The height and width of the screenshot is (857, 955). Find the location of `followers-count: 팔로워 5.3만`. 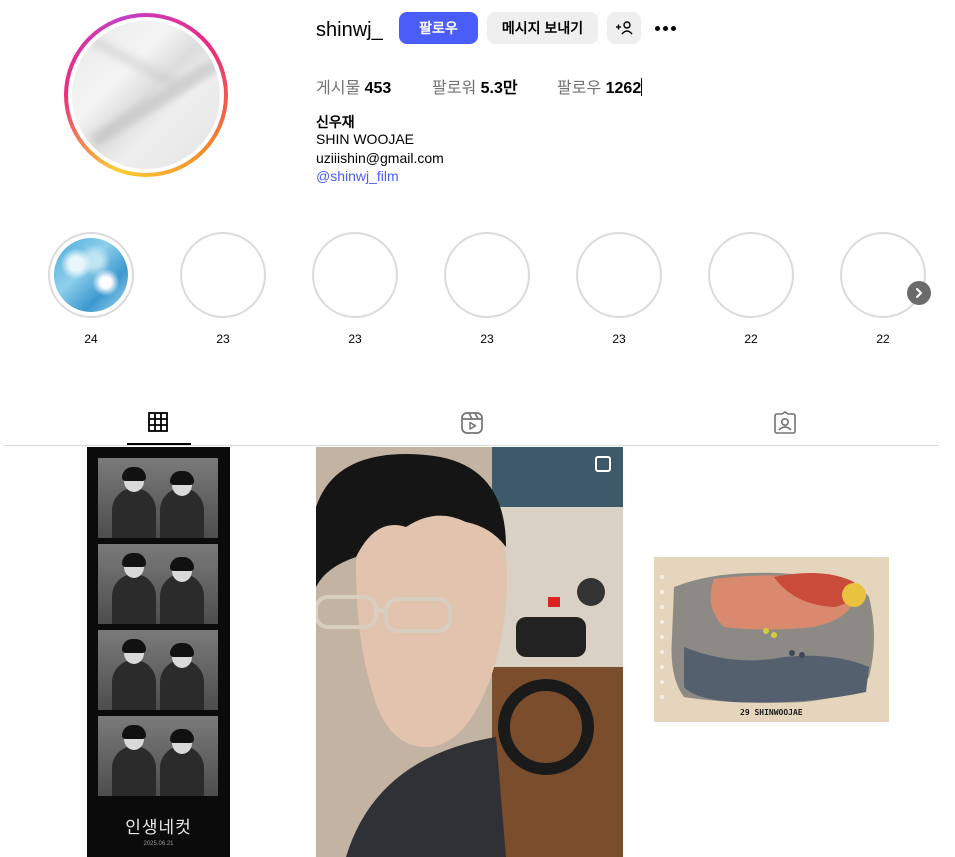

followers-count: 팔로워 5.3만 is located at coordinates (475, 86).